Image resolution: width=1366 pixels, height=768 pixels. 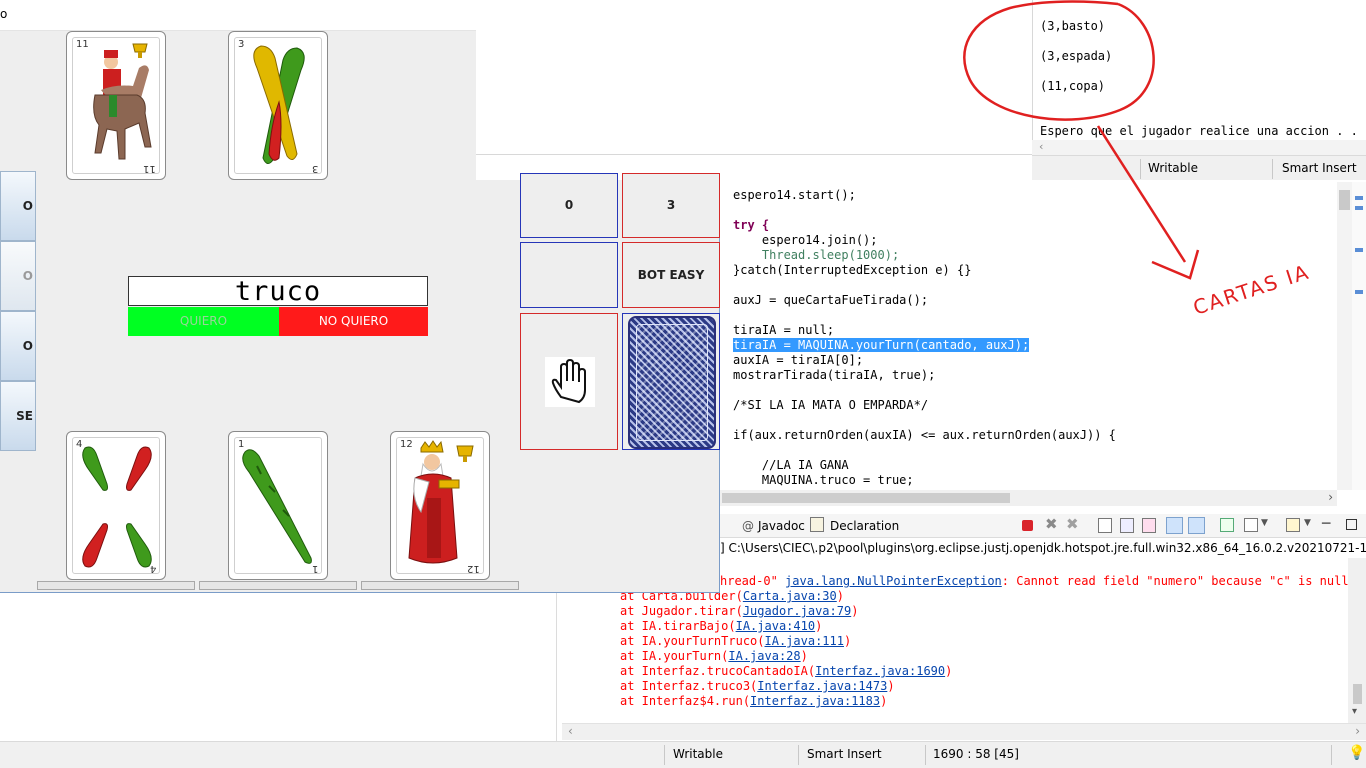 I want to click on scroll-lock-icon, so click(x=1127, y=525).